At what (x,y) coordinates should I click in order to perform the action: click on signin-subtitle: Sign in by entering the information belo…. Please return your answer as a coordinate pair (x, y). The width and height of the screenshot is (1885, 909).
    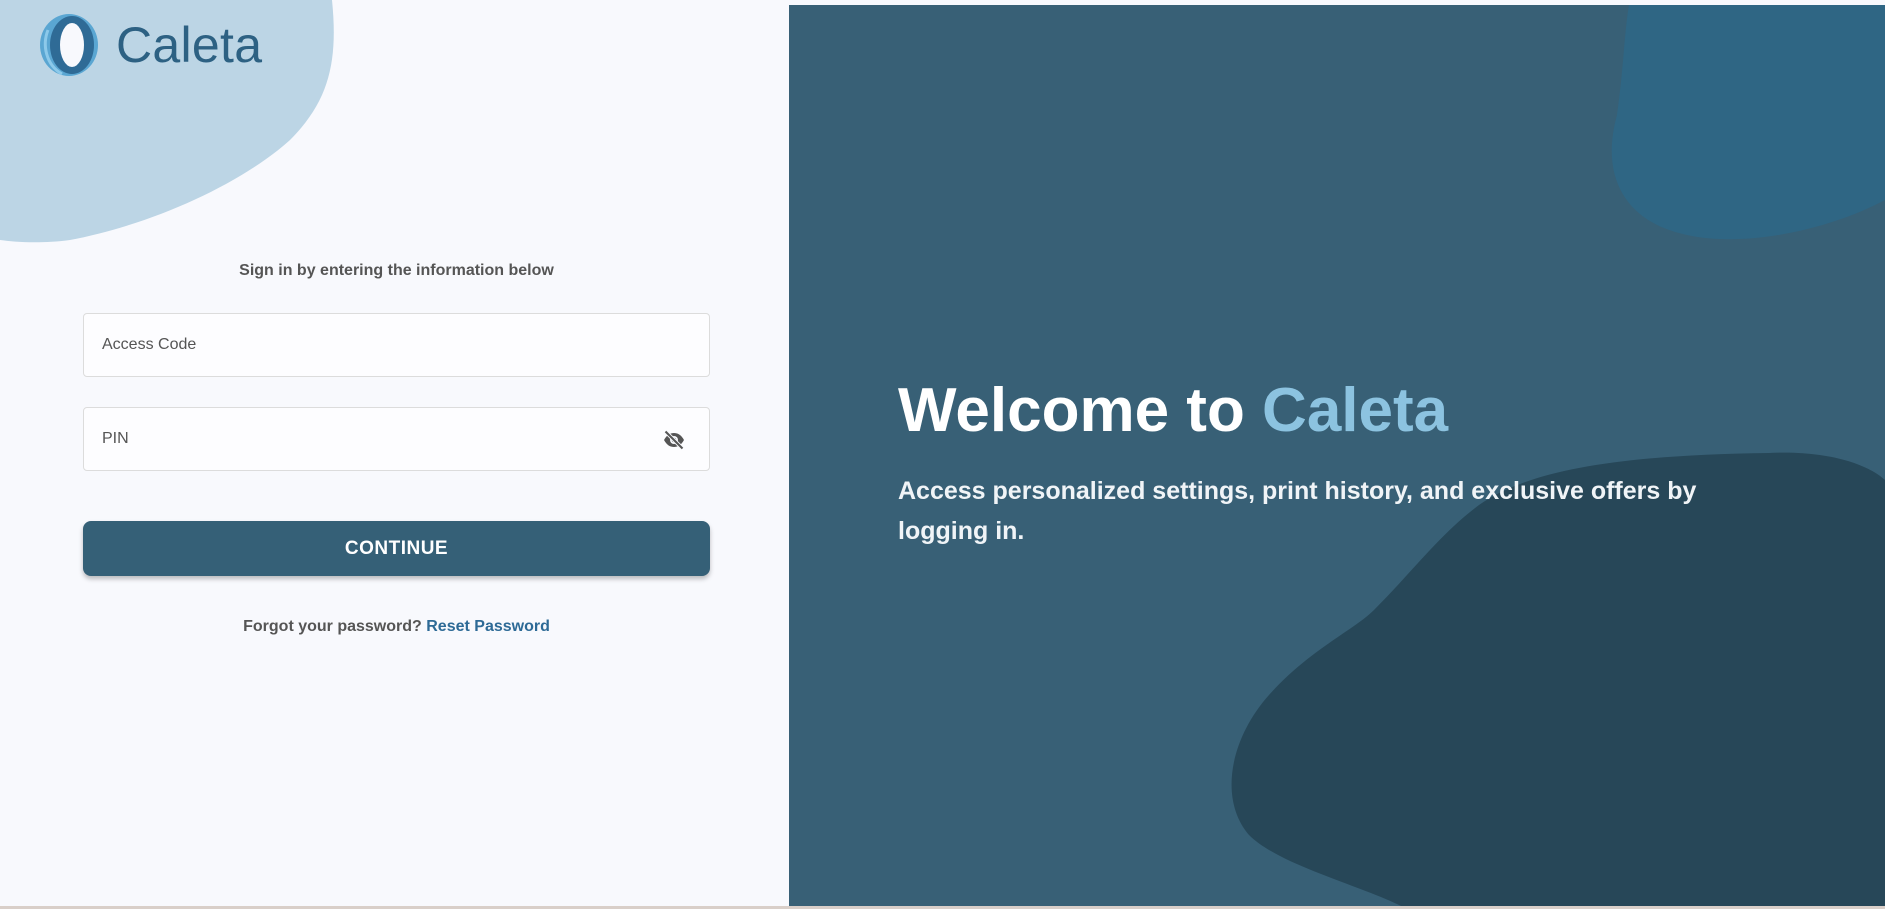
    Looking at the image, I should click on (396, 270).